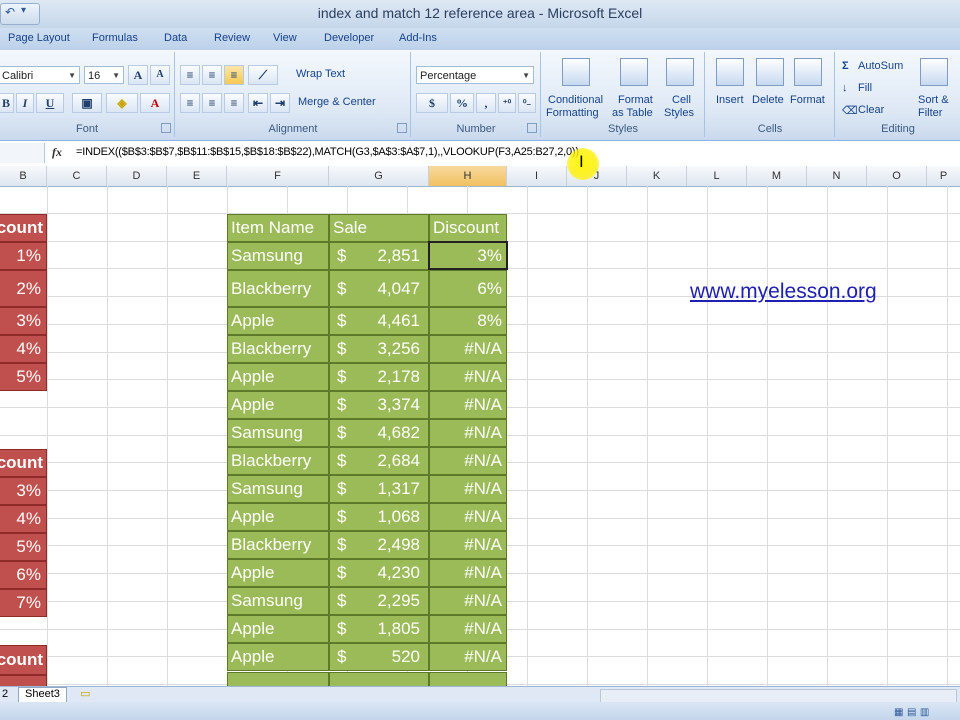  Describe the element at coordinates (379, 433) in the screenshot. I see `sale-cell: $4,682` at that location.